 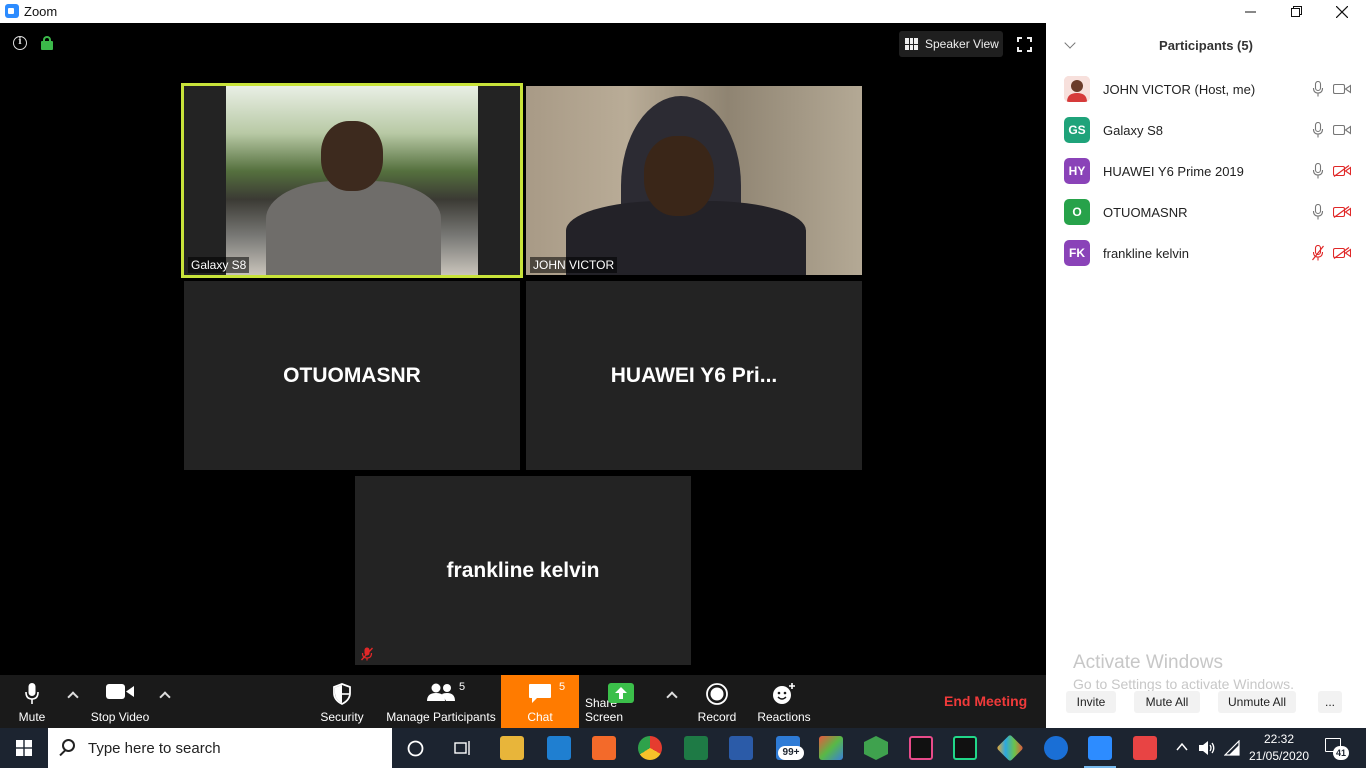 I want to click on task-view-icon, so click(x=463, y=748).